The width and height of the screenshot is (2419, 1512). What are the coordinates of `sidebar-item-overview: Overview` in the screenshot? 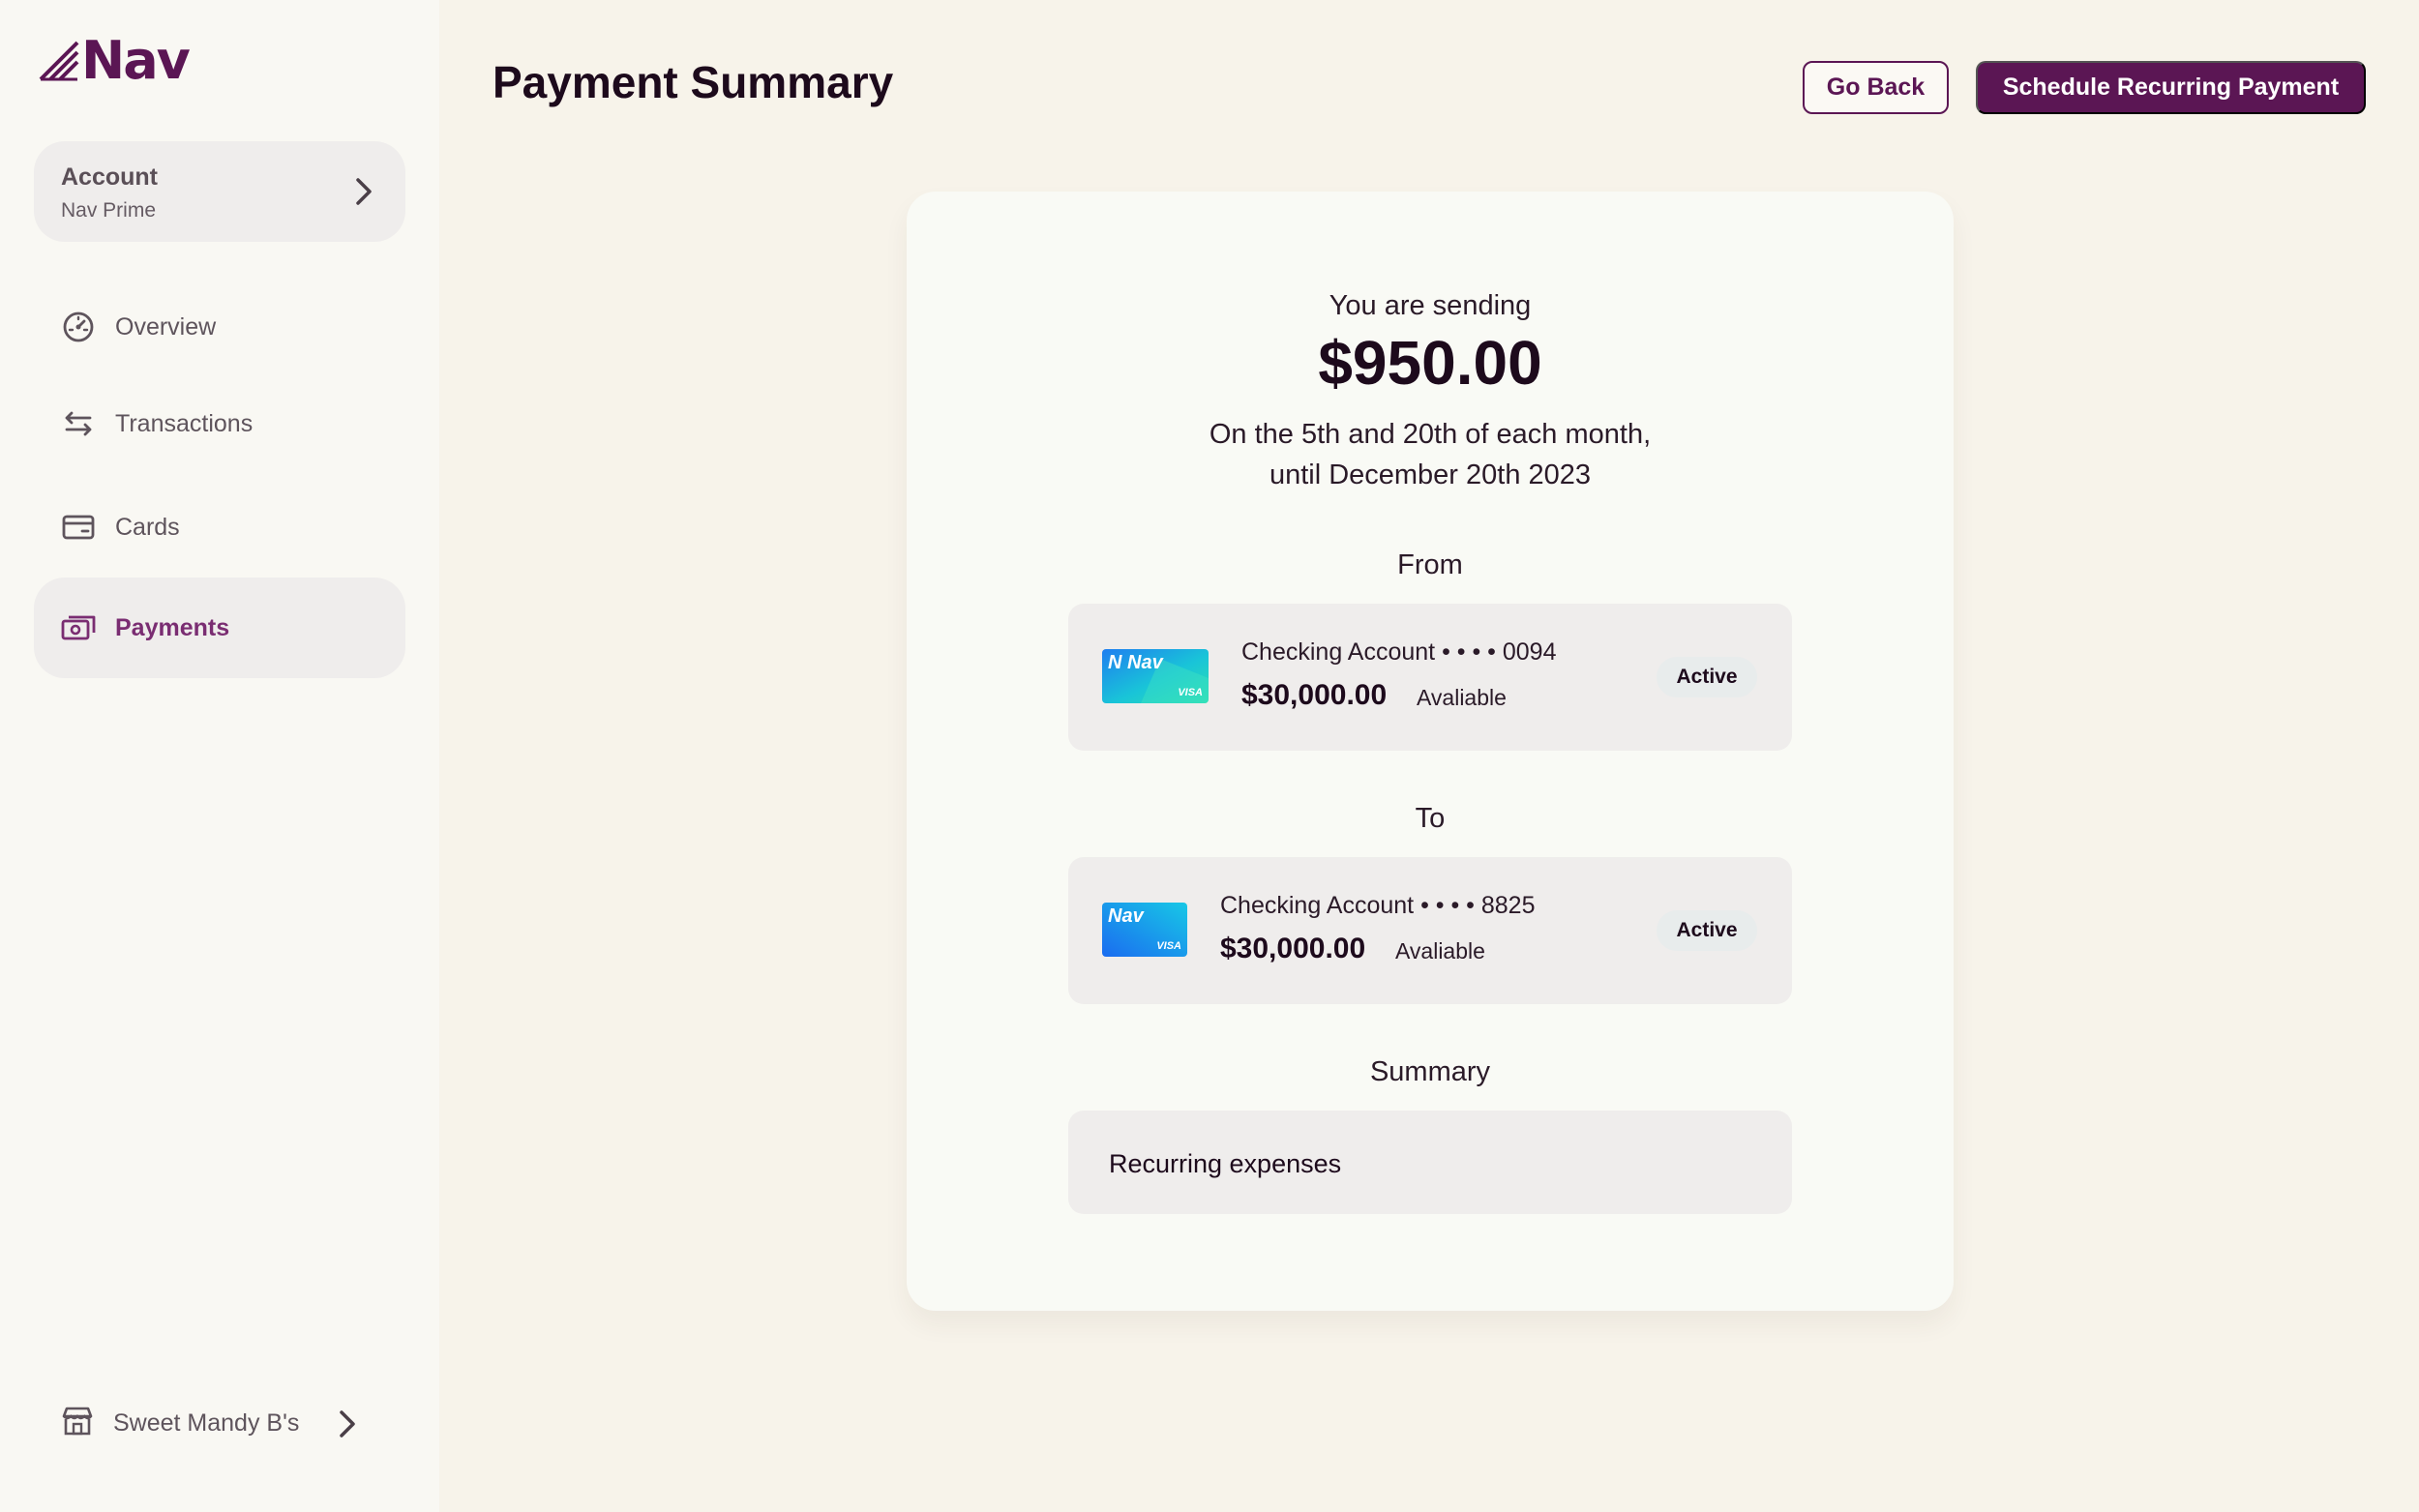 It's located at (220, 327).